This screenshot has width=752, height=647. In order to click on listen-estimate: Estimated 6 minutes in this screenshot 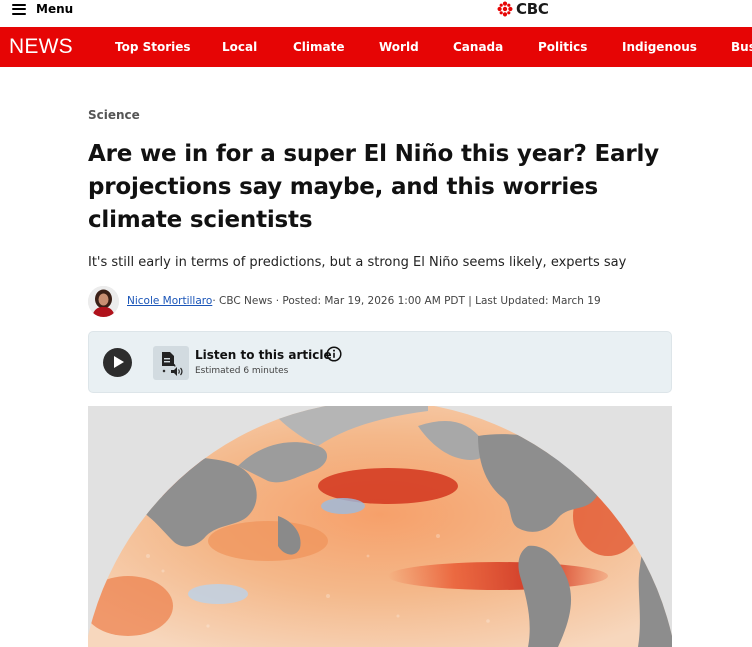, I will do `click(242, 371)`.